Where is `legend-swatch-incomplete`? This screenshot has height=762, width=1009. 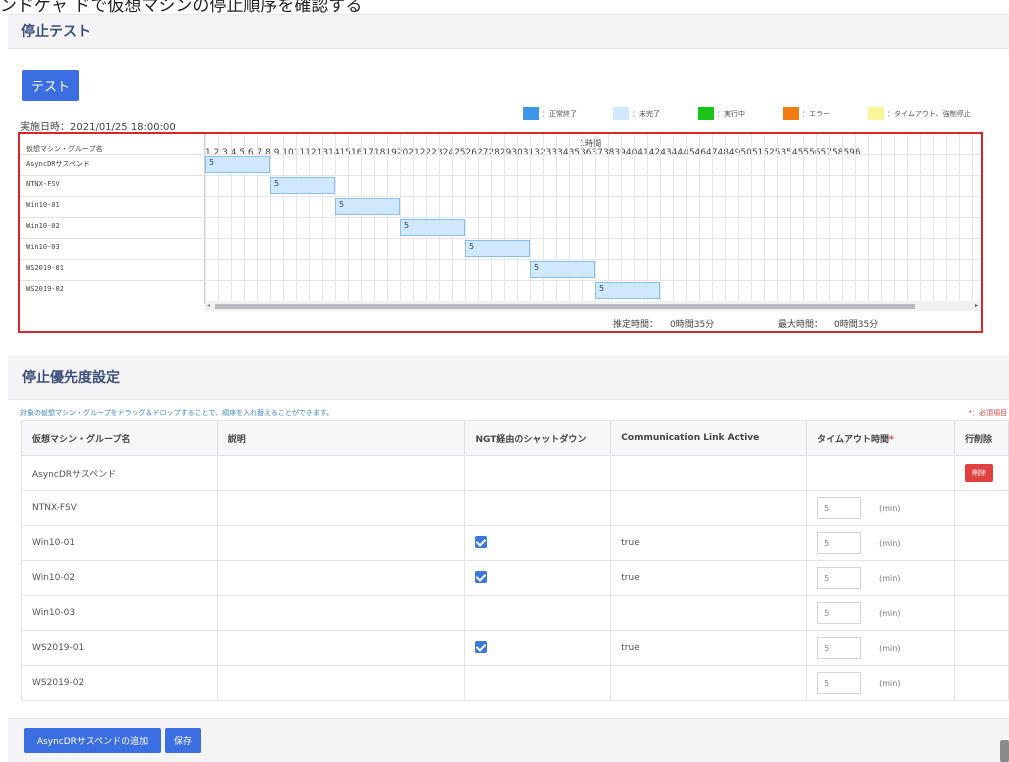 legend-swatch-incomplete is located at coordinates (621, 113).